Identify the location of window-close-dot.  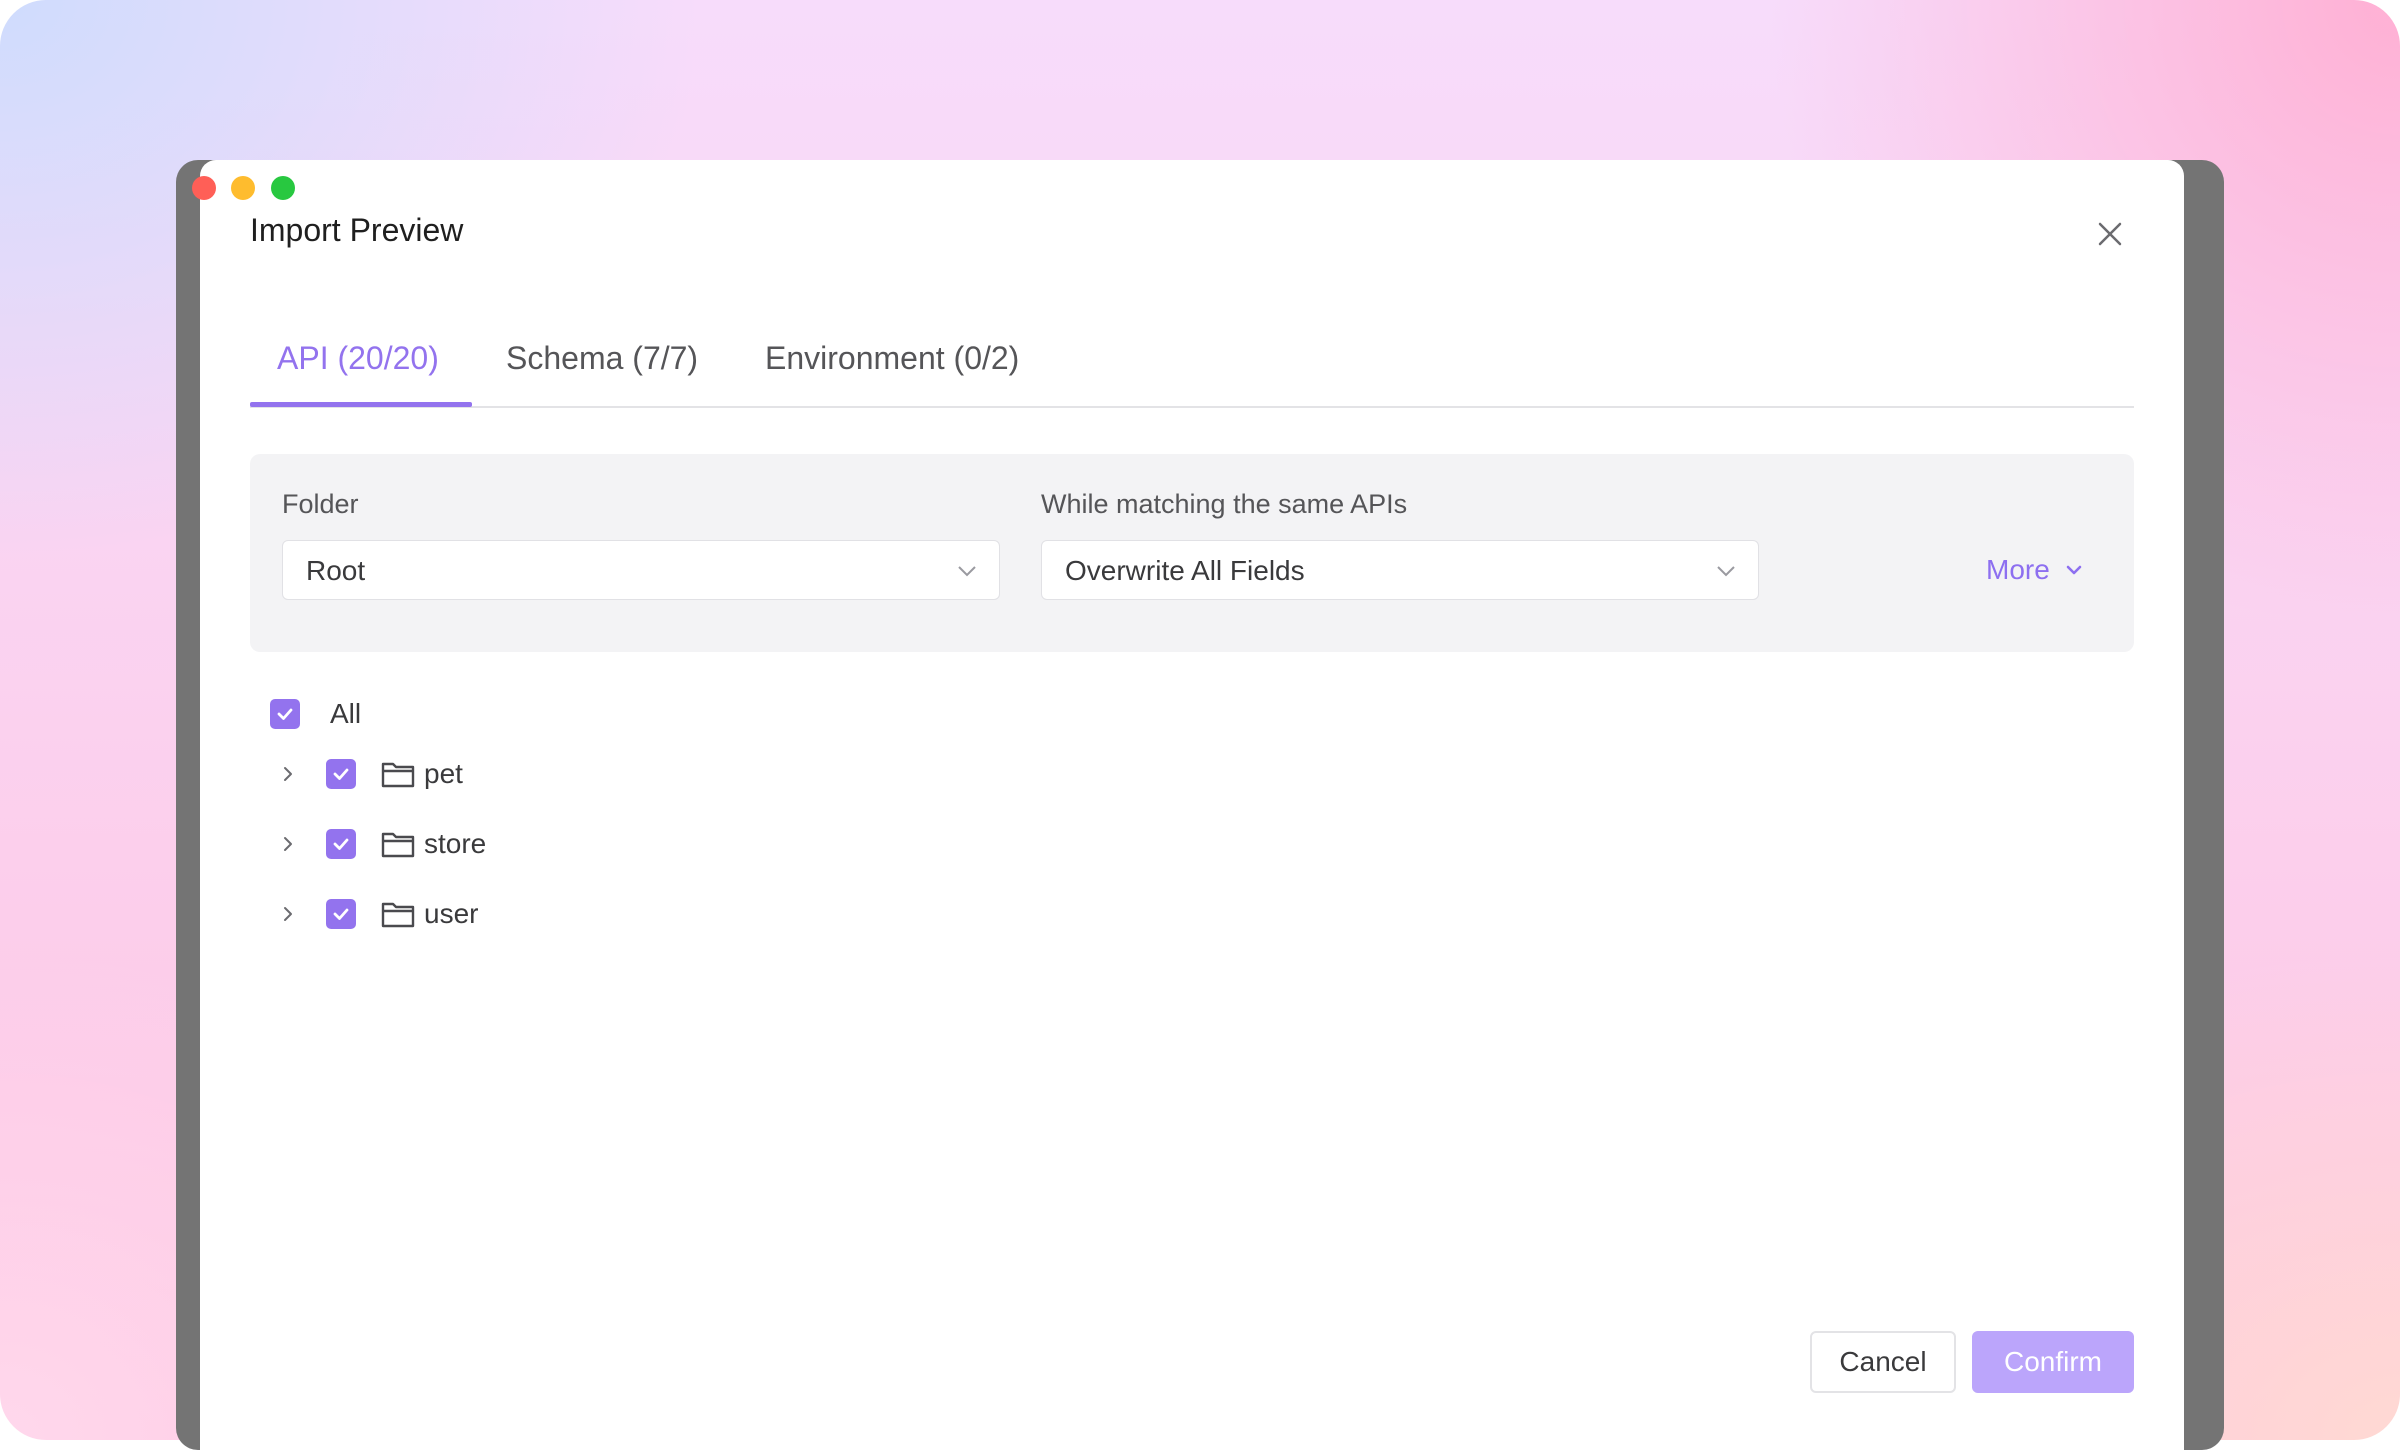
(204, 188).